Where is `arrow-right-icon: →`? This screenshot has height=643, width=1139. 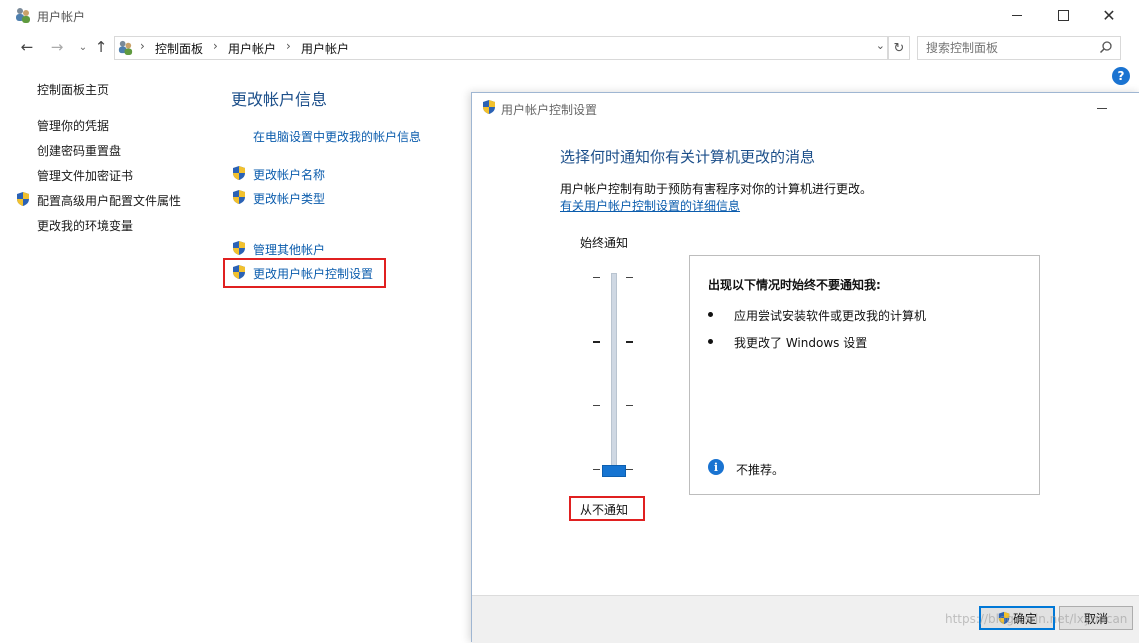 arrow-right-icon: → is located at coordinates (57, 47).